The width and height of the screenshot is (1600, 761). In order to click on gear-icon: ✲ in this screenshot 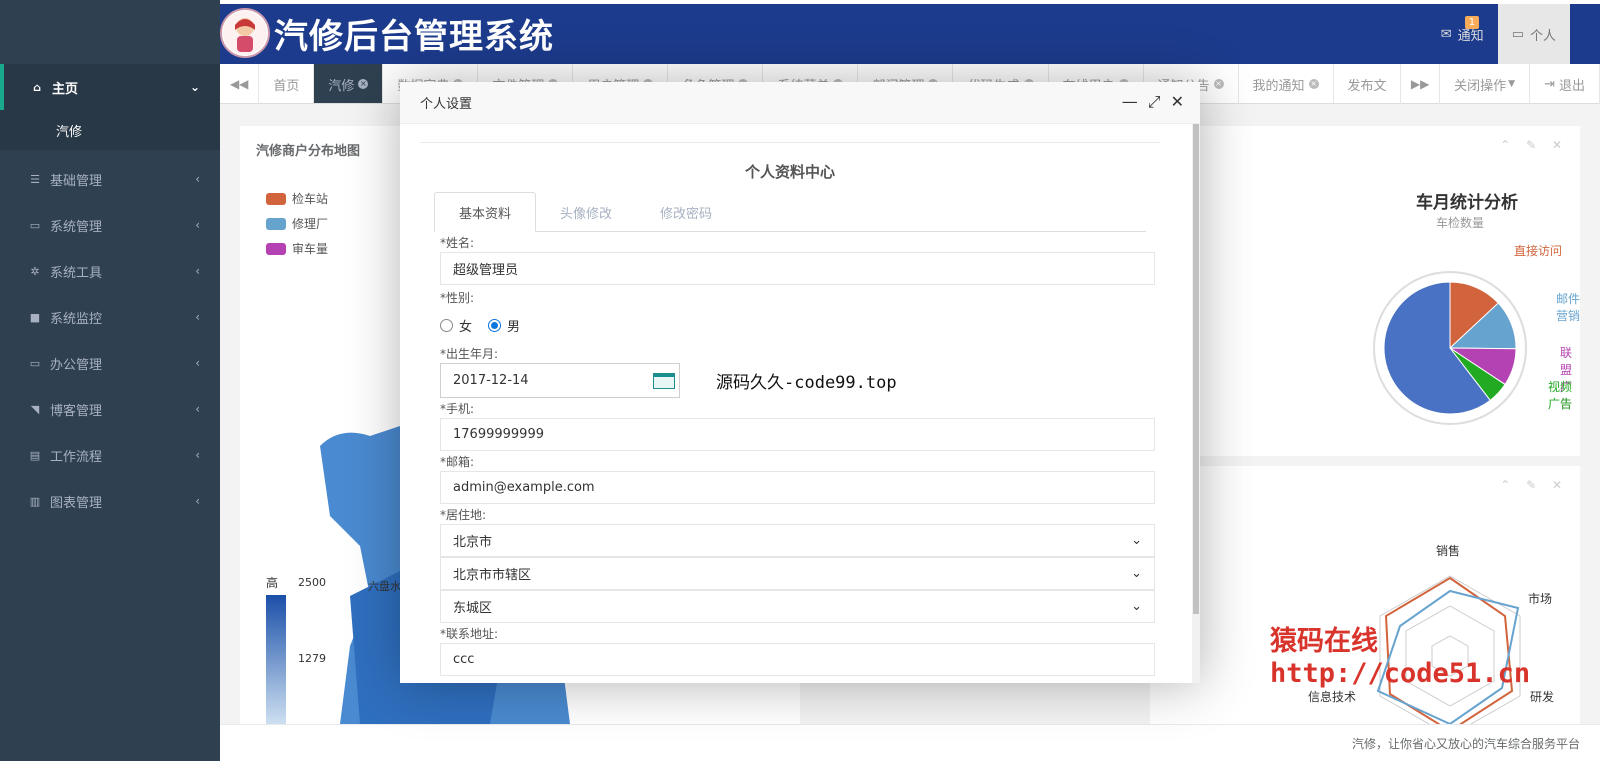, I will do `click(35, 271)`.